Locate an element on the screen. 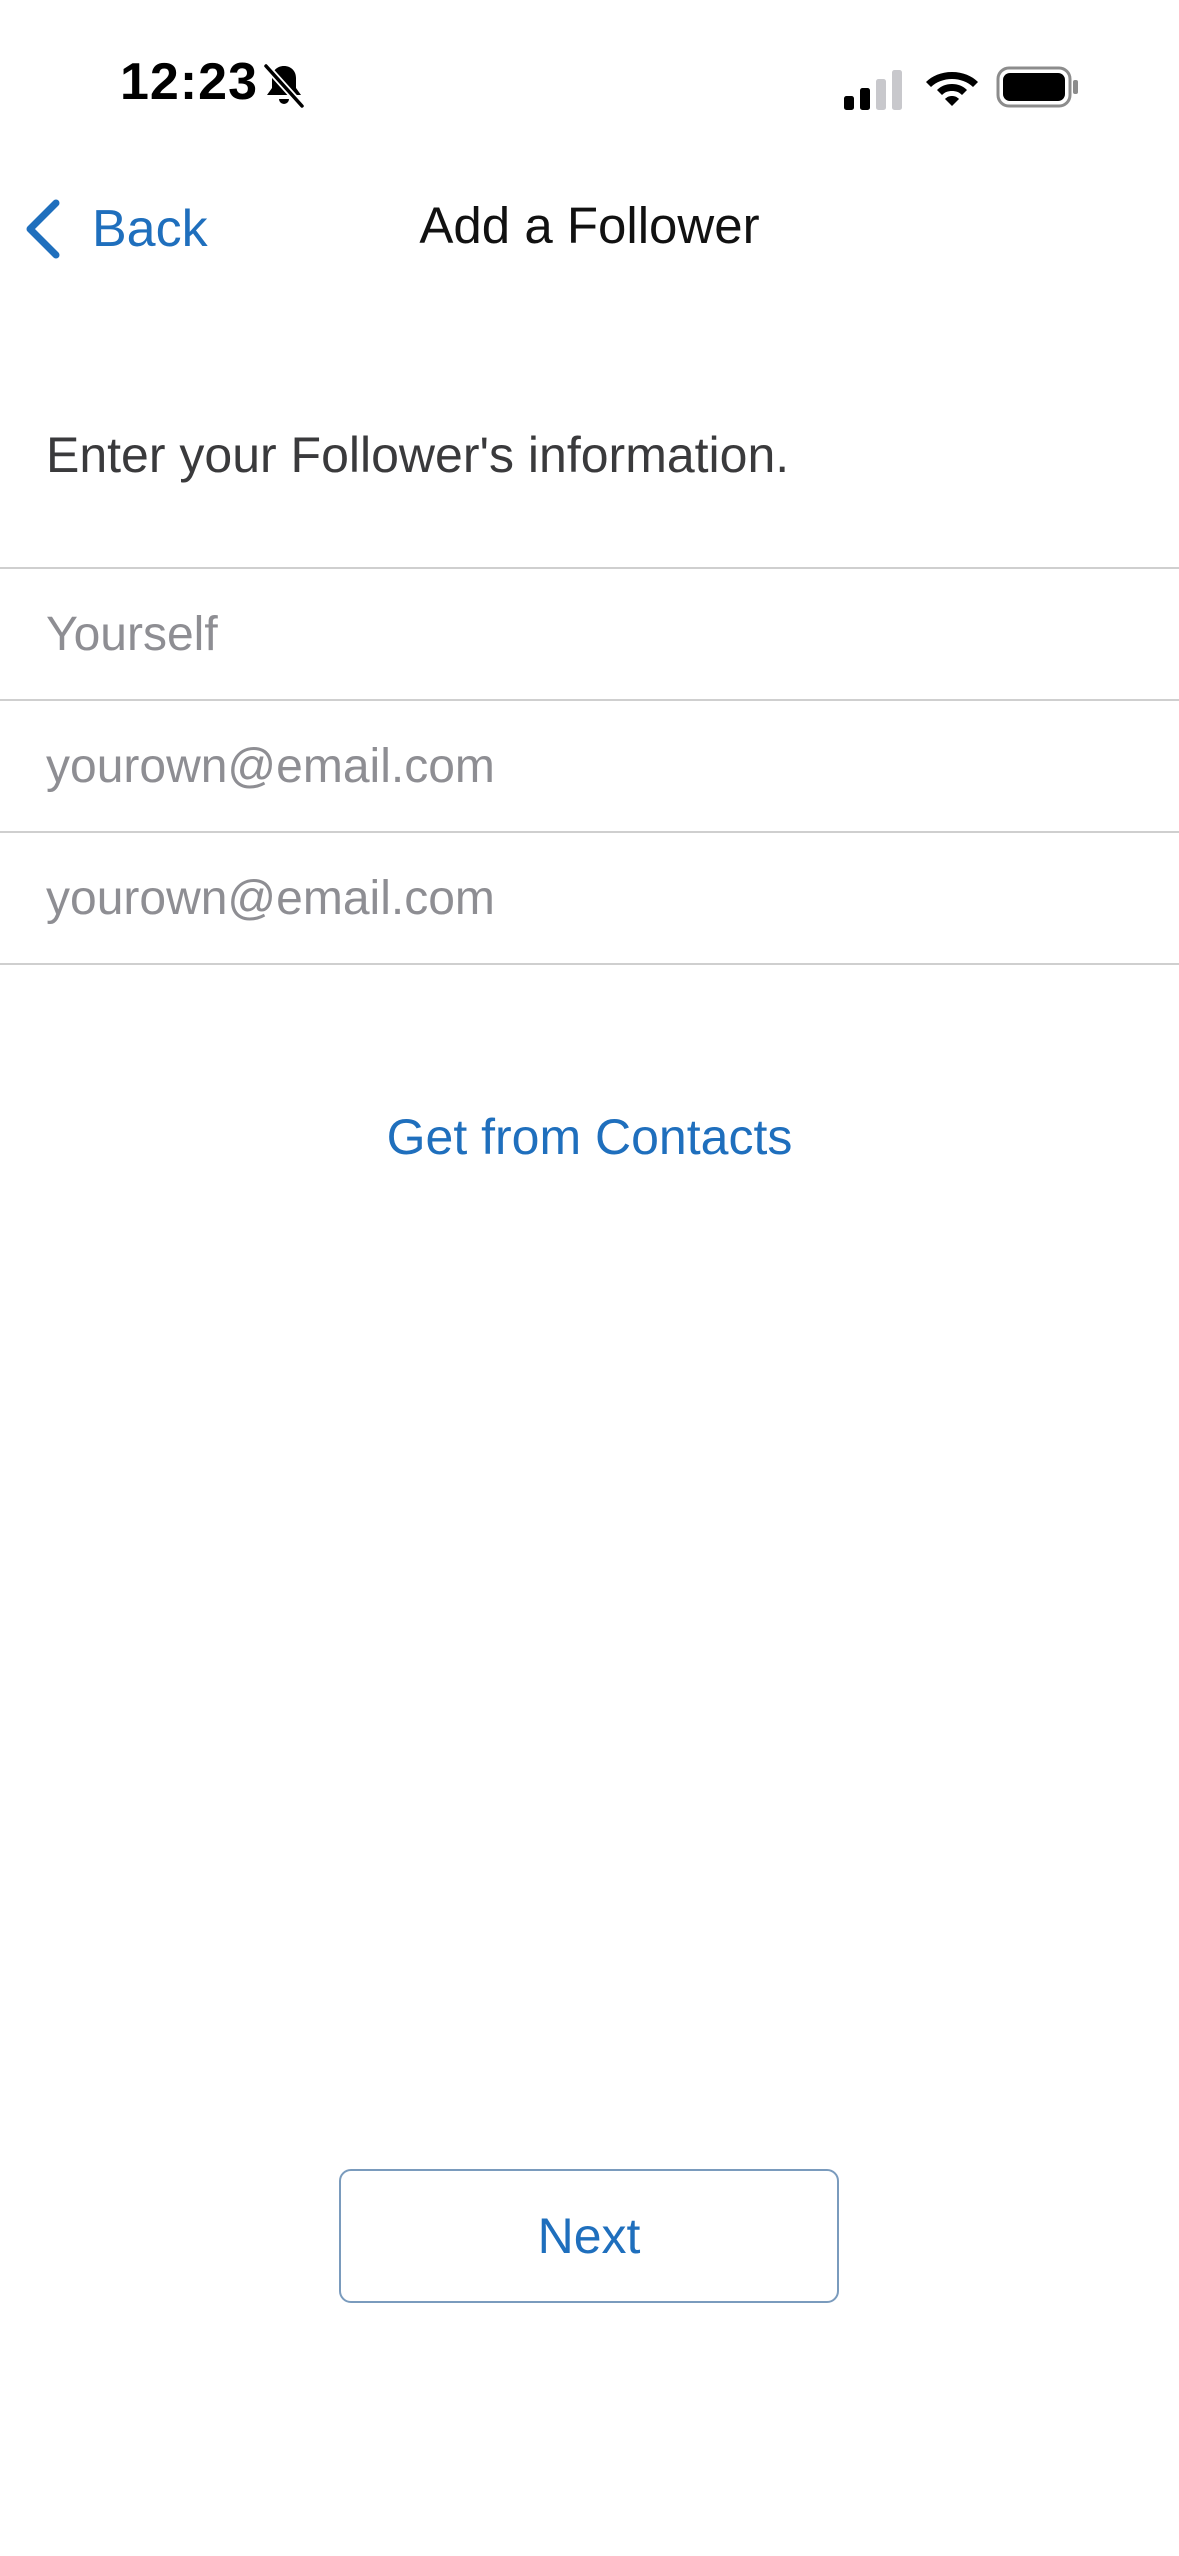  get-from-contacts-button: Get from Contacts is located at coordinates (589, 1137).